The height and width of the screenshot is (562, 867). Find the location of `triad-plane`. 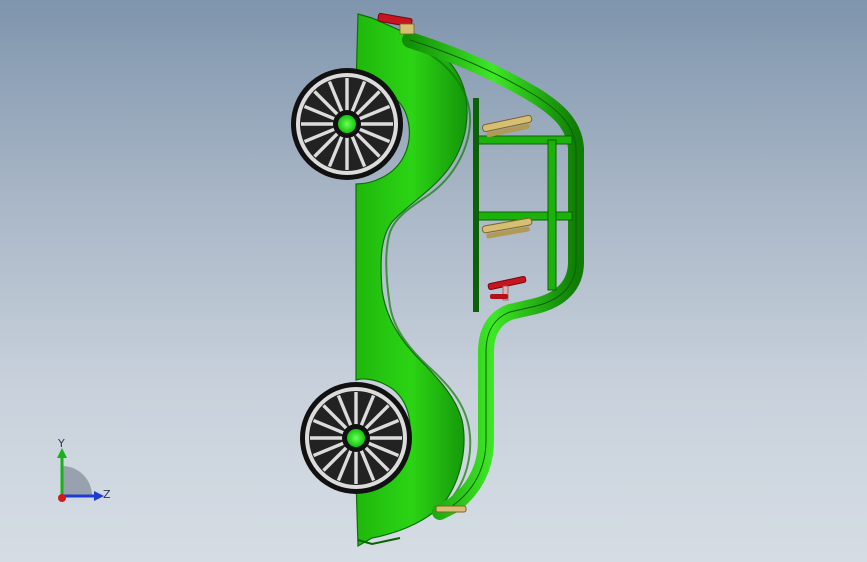

triad-plane is located at coordinates (77, 481).